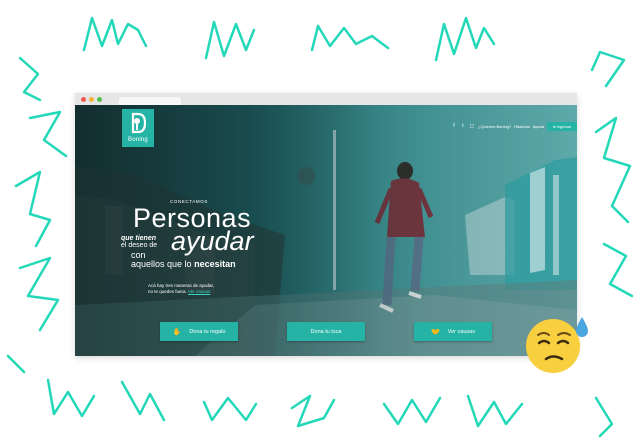 The width and height of the screenshot is (644, 442). Describe the element at coordinates (326, 331) in the screenshot. I see `dona-tu-luca-button: Dona tu luca` at that location.